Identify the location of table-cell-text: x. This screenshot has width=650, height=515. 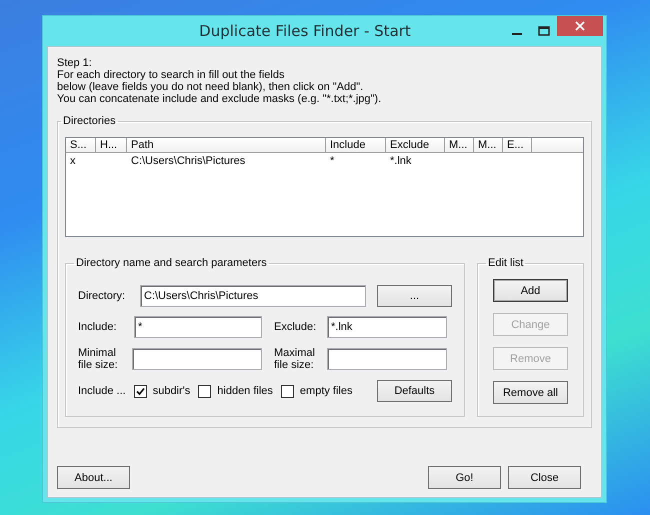
(72, 161).